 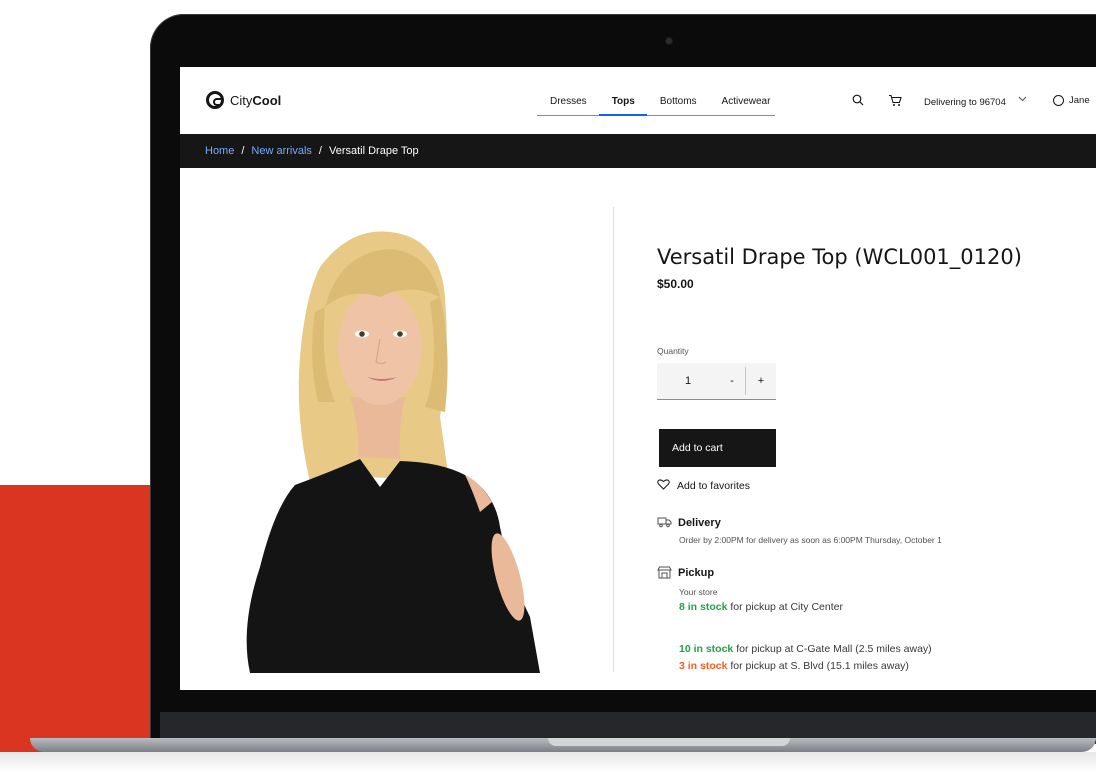 I want to click on add-to-favorites-label: Add to favorites, so click(x=713, y=486).